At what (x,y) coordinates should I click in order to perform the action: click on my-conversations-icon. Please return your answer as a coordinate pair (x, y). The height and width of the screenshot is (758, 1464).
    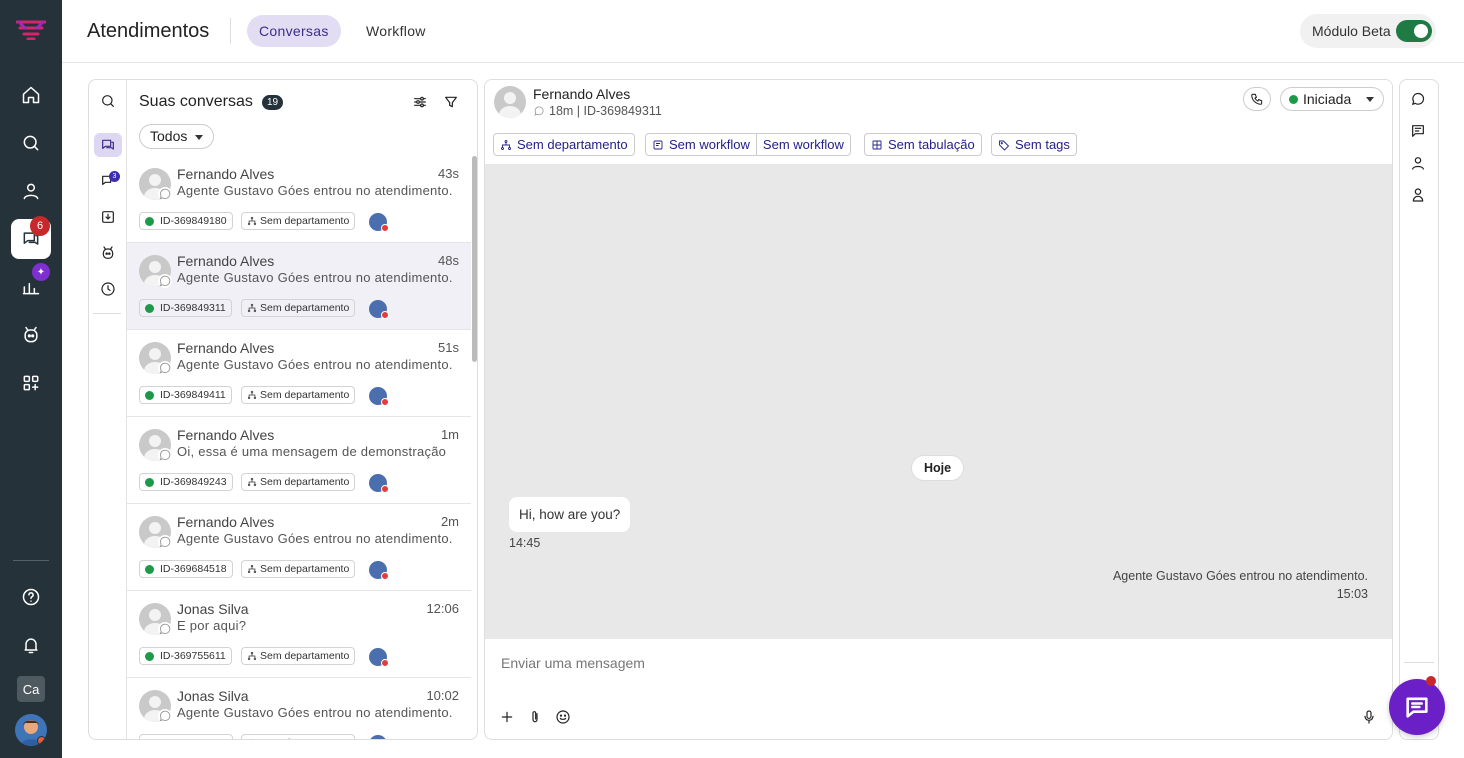
    Looking at the image, I should click on (108, 145).